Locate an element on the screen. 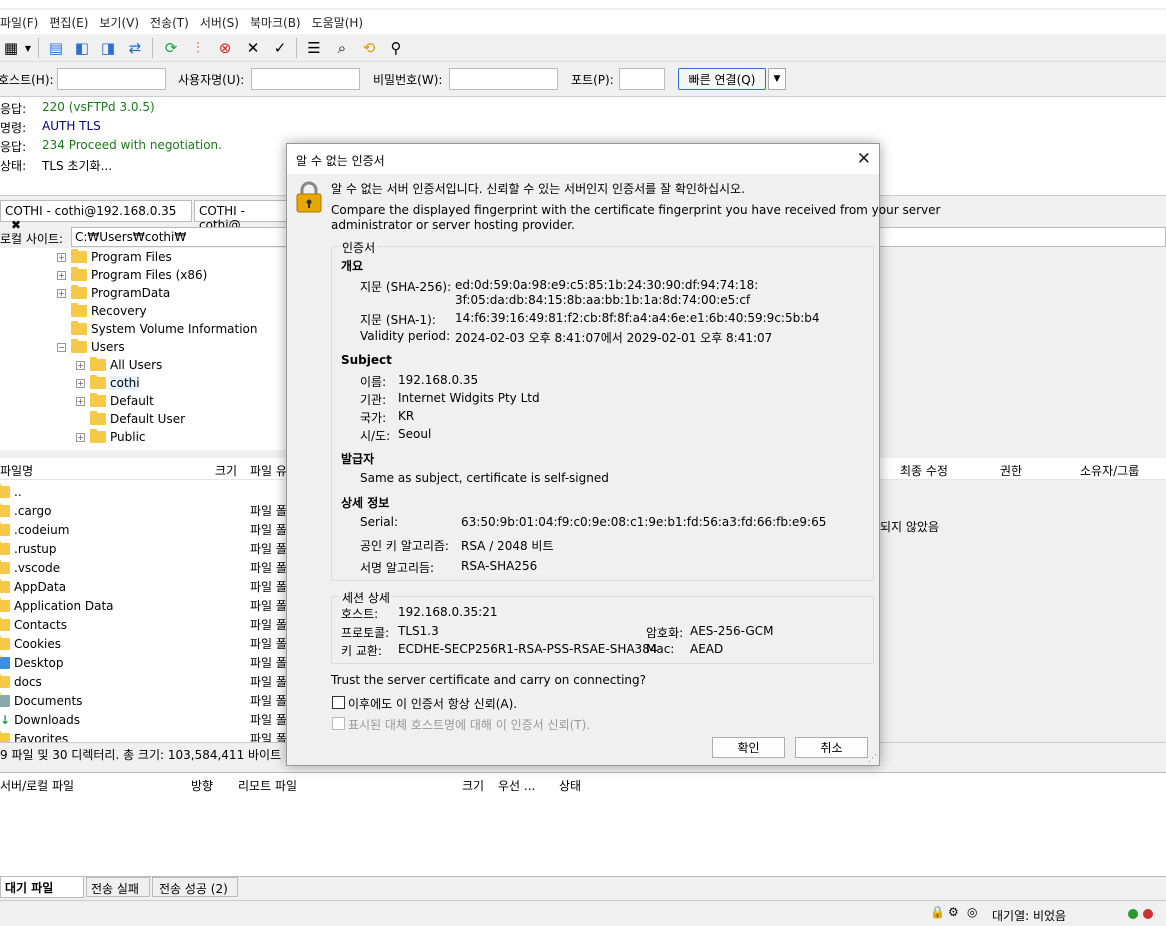  host-input is located at coordinates (111, 79).